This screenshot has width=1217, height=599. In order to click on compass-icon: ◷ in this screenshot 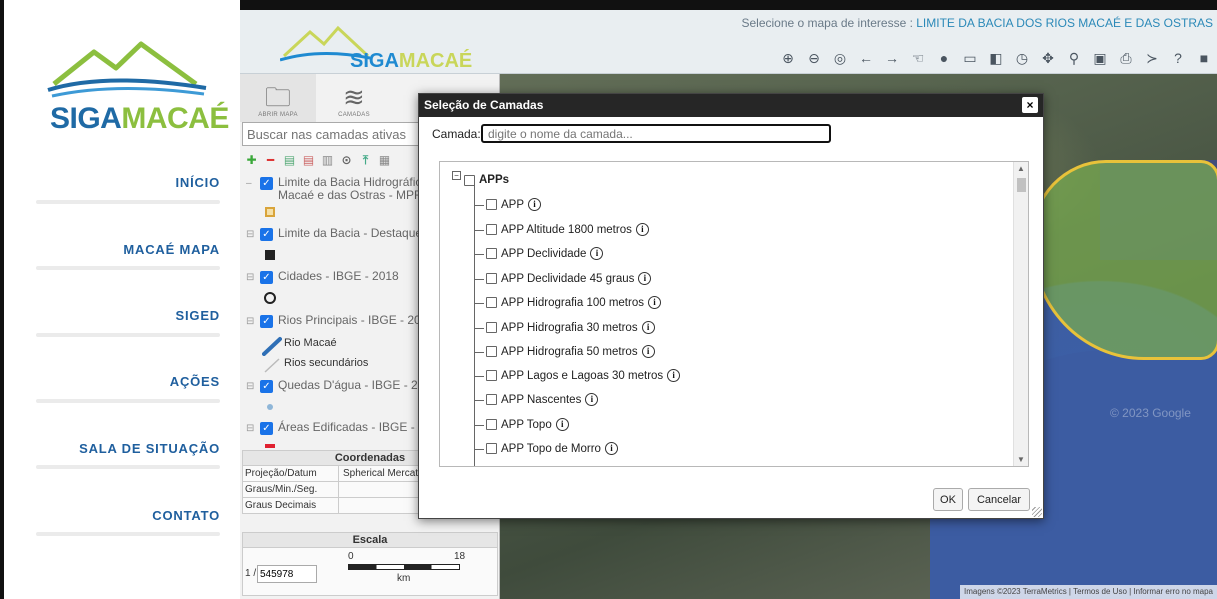, I will do `click(1022, 58)`.